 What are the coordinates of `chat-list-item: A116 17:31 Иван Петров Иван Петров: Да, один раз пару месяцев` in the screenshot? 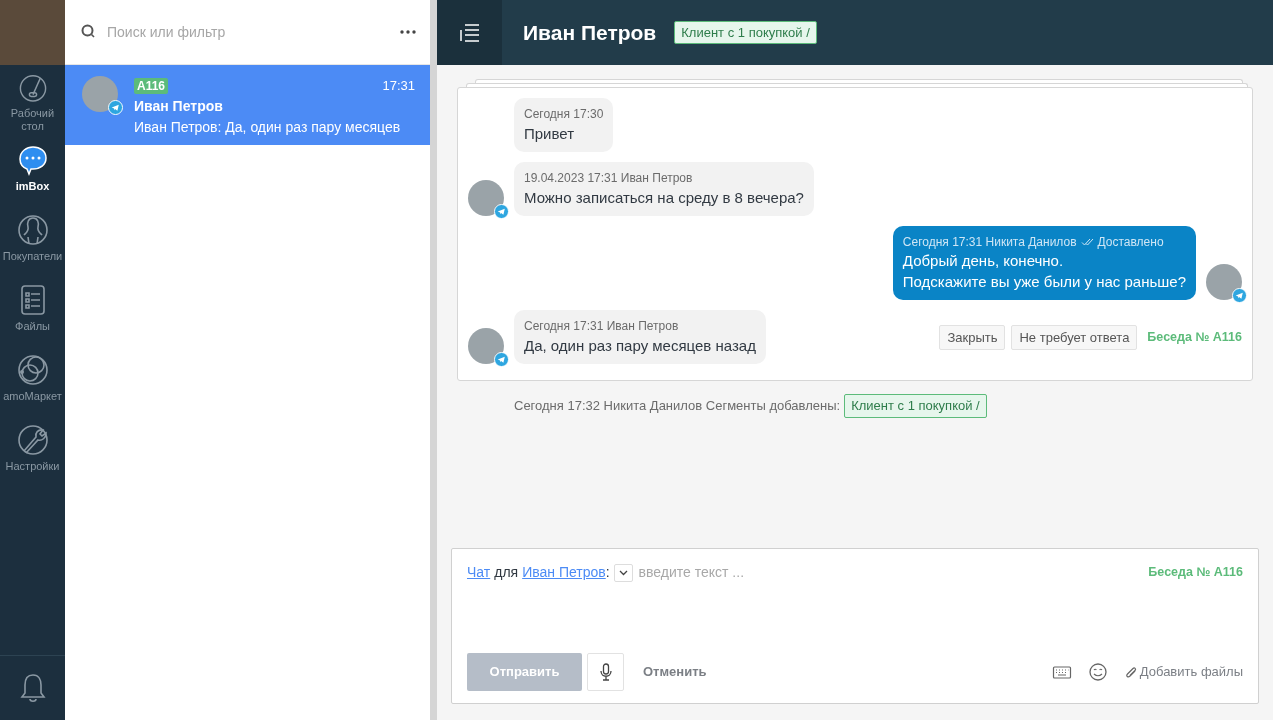 It's located at (247, 105).